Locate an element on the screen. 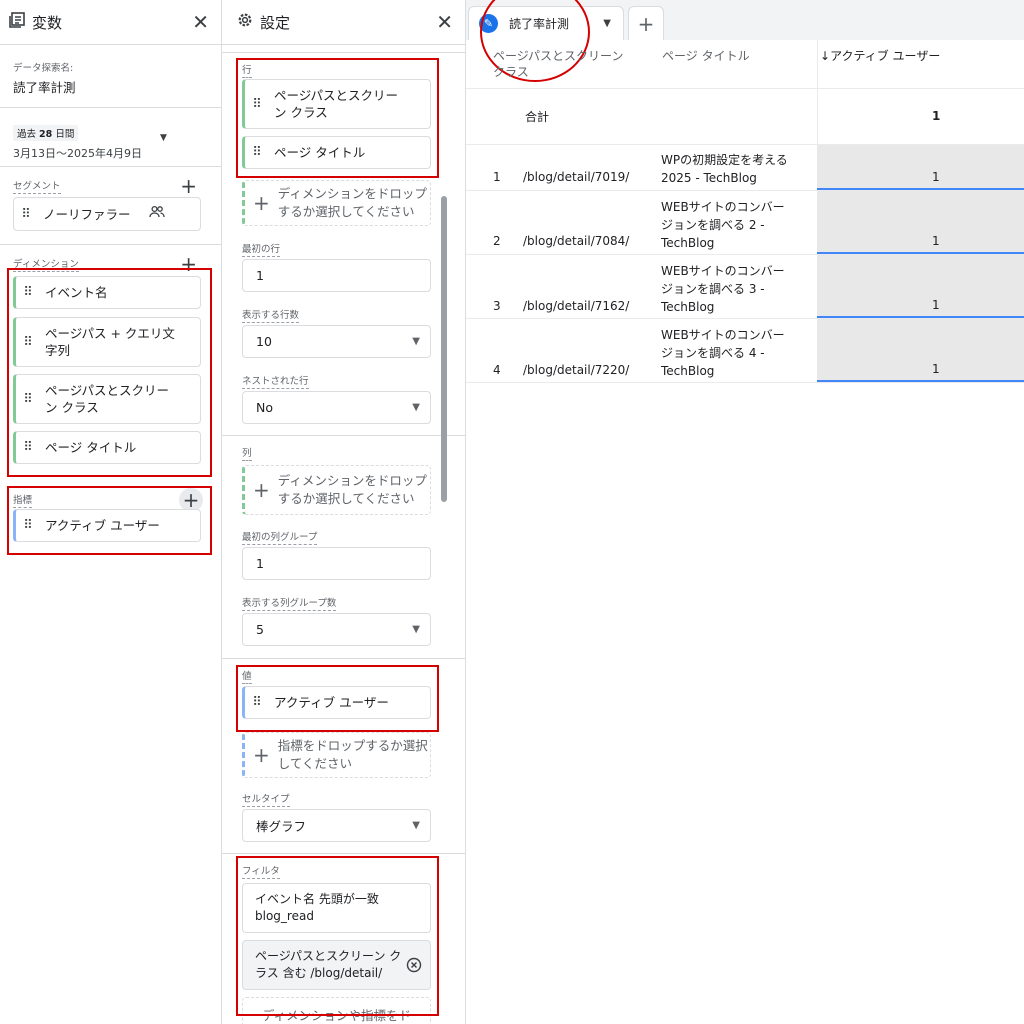 Image resolution: width=1024 pixels, height=1024 pixels. row-index: 1 is located at coordinates (497, 177).